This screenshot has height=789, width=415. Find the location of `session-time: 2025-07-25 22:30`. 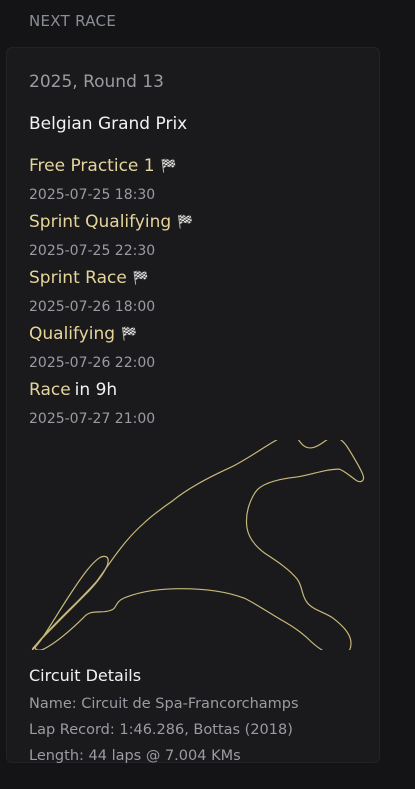

session-time: 2025-07-25 22:30 is located at coordinates (92, 251).